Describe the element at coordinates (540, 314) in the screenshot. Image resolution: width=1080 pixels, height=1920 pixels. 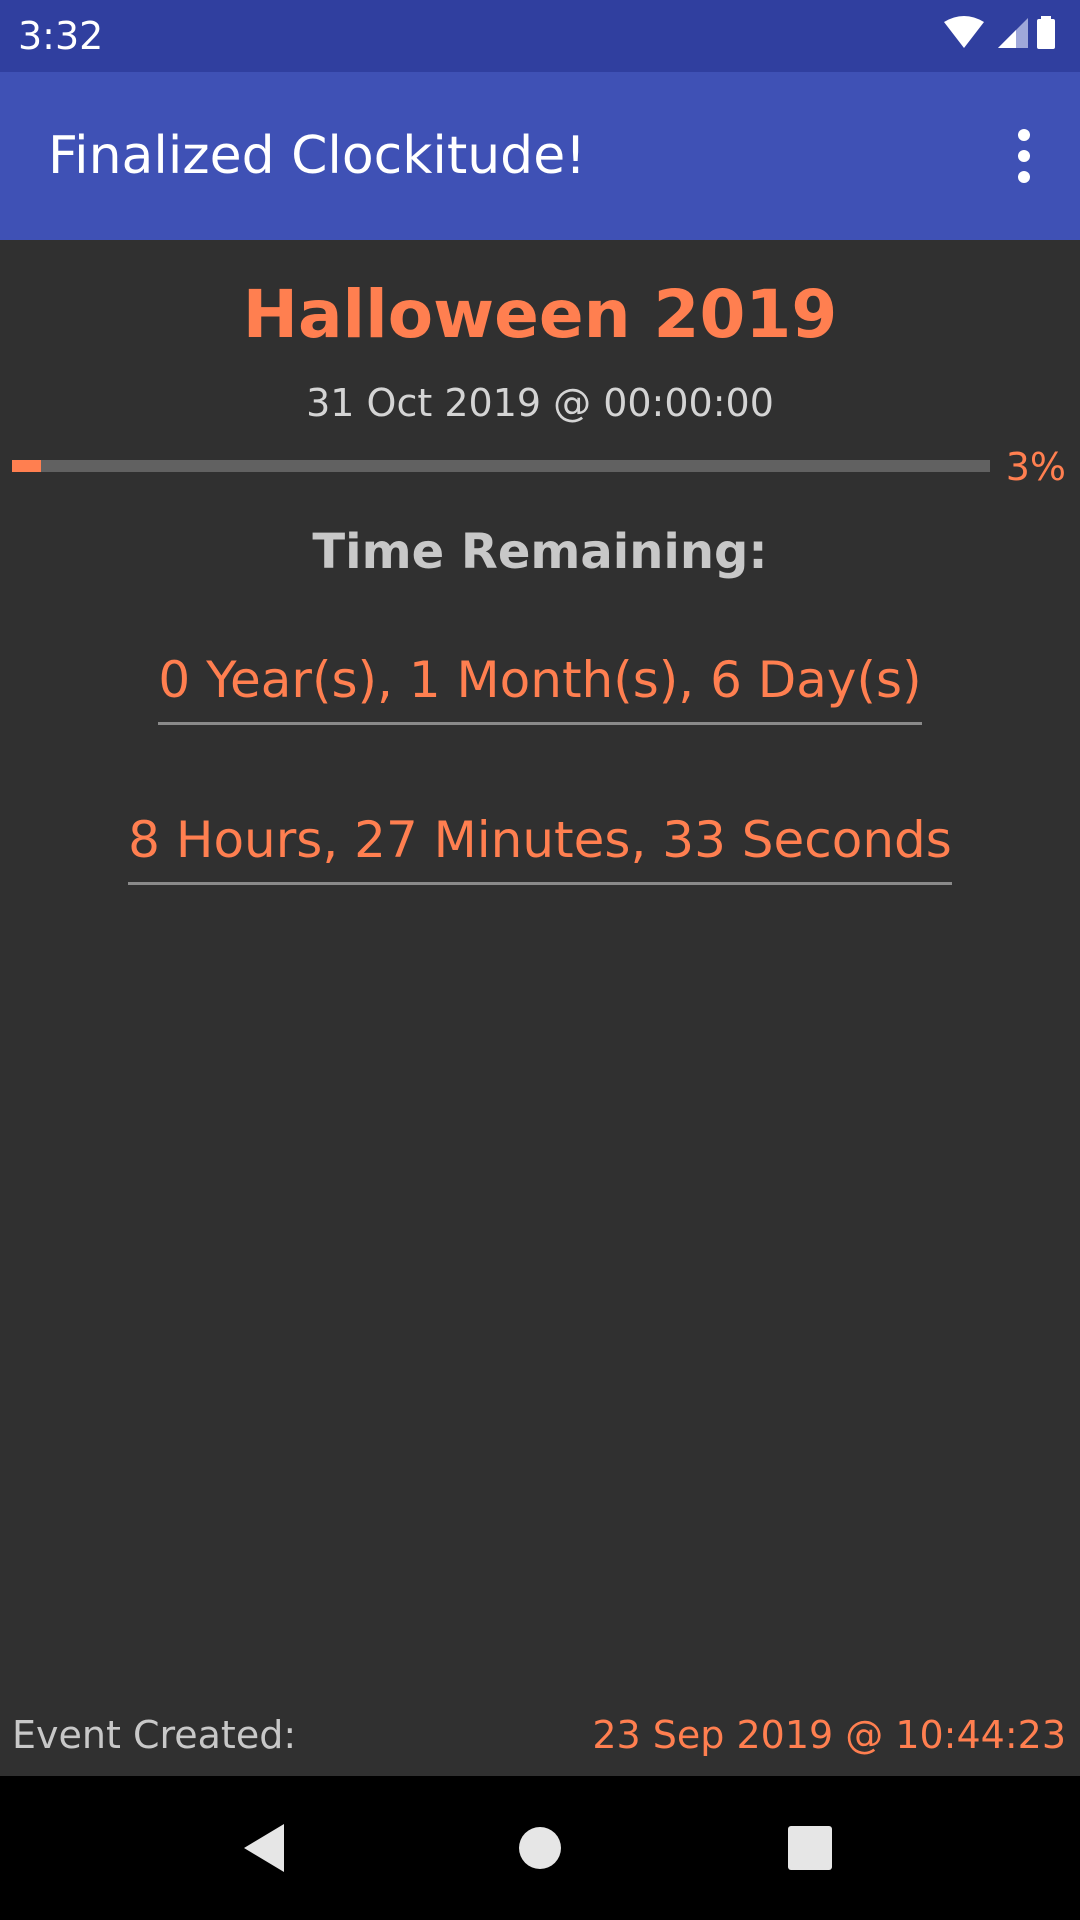
I see `event-title: Halloween 2019` at that location.